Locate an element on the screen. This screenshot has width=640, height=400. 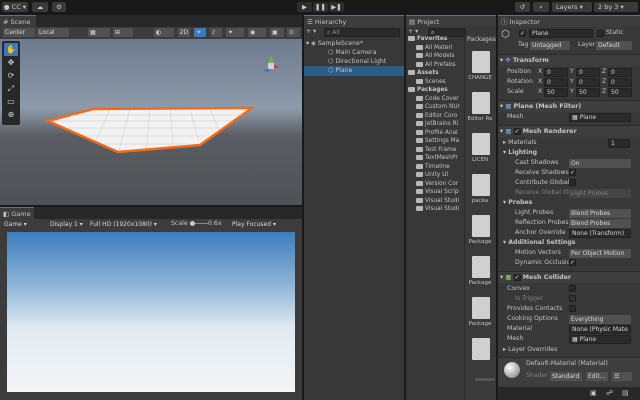
tab-scene: # Scene is located at coordinates (18, 21).